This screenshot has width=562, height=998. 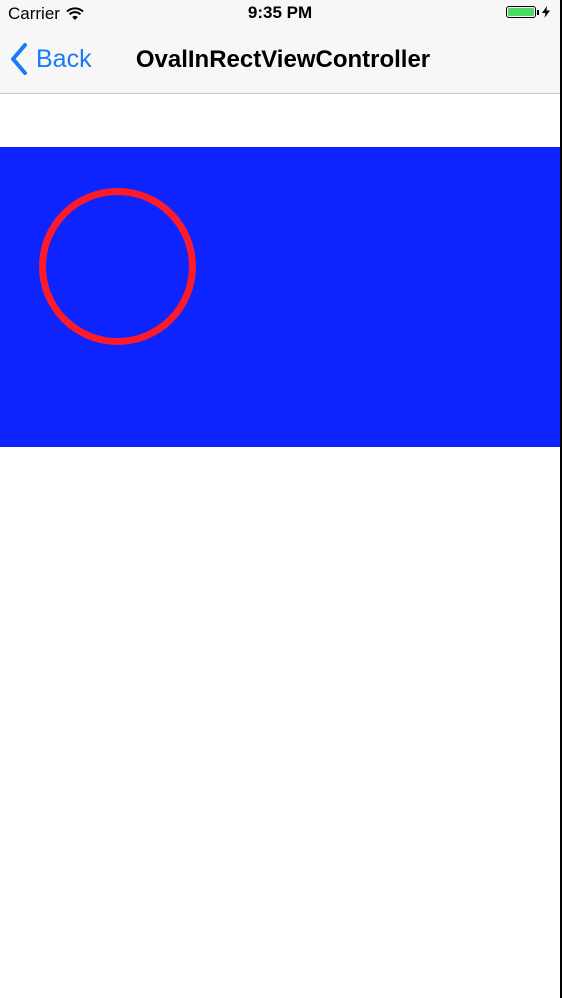 I want to click on status-bar: Carrier 9:35 PM, so click(x=280, y=14).